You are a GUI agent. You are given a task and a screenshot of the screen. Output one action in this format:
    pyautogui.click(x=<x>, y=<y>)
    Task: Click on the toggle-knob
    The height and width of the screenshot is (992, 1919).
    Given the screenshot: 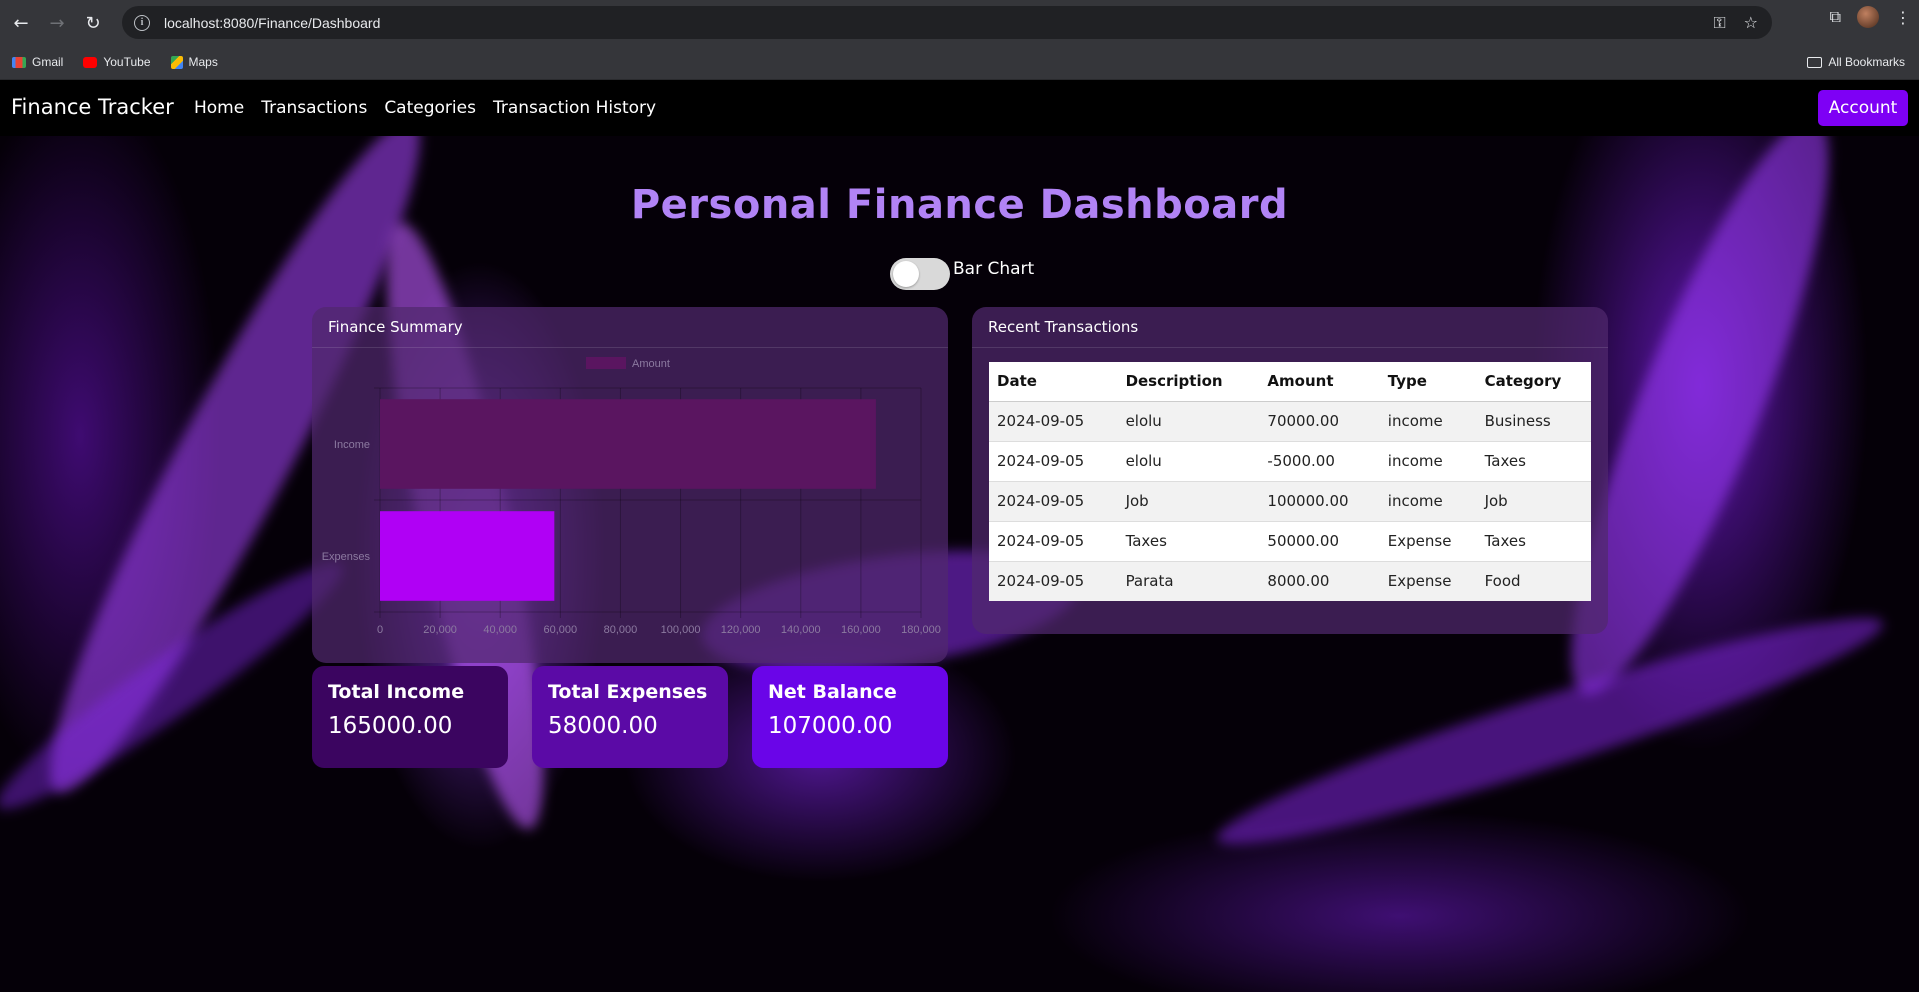 What is the action you would take?
    pyautogui.click(x=906, y=274)
    